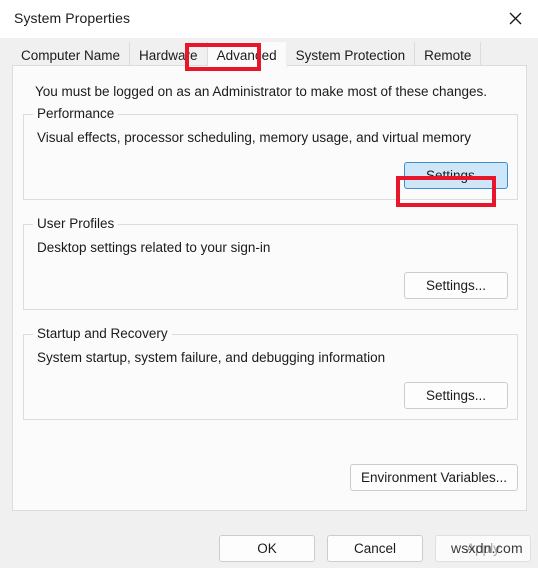  I want to click on user-profiles-group-title: User Profiles, so click(76, 223).